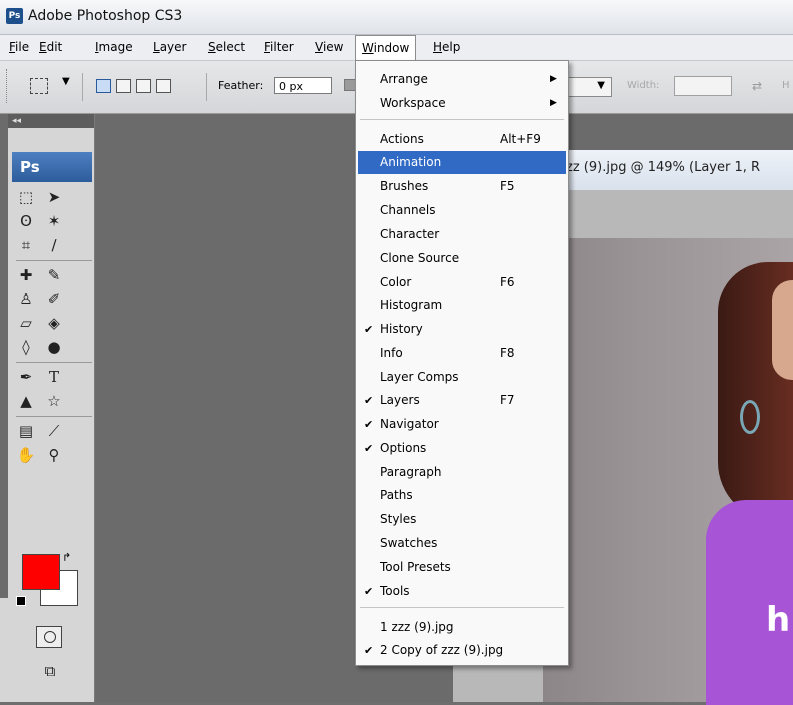 This screenshot has width=793, height=705. Describe the element at coordinates (462, 210) in the screenshot. I see `menu-item-channels: Channels` at that location.